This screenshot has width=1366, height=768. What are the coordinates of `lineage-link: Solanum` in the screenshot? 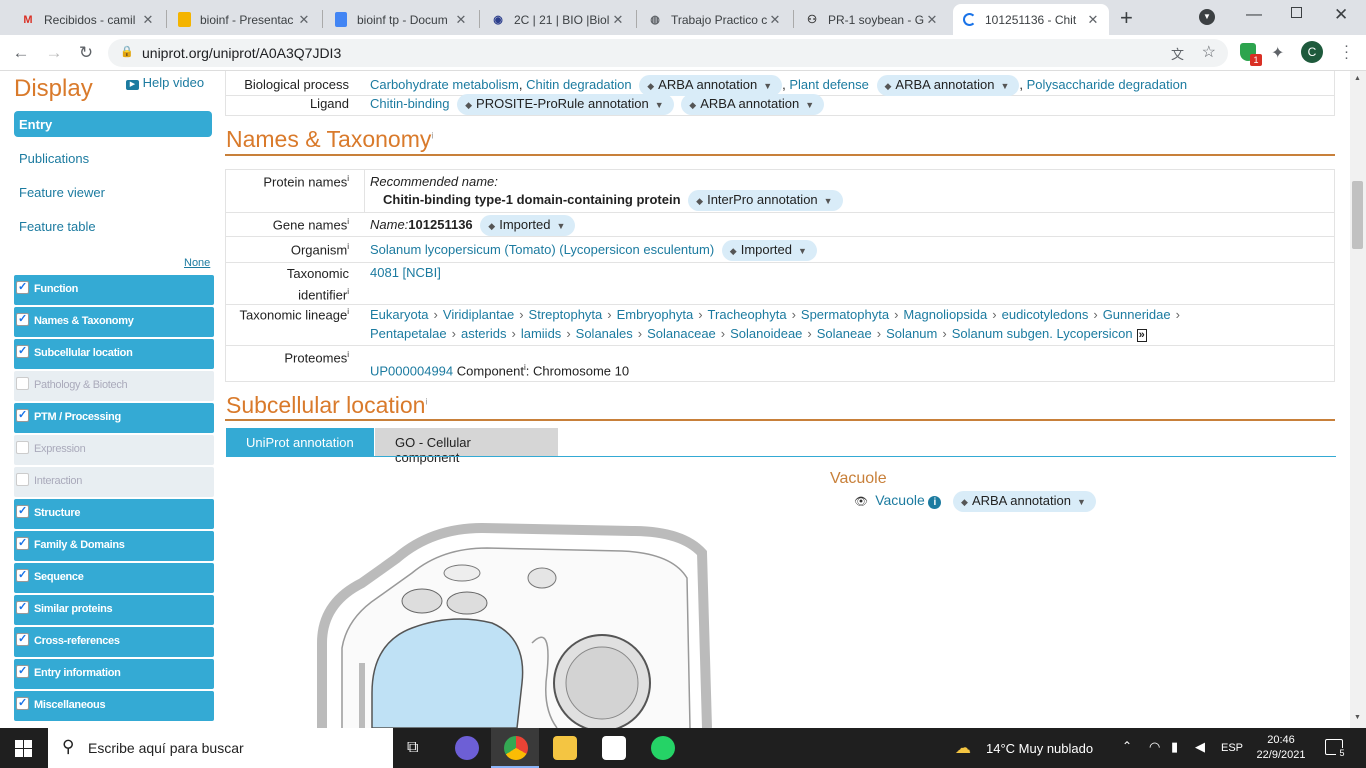 It's located at (911, 333).